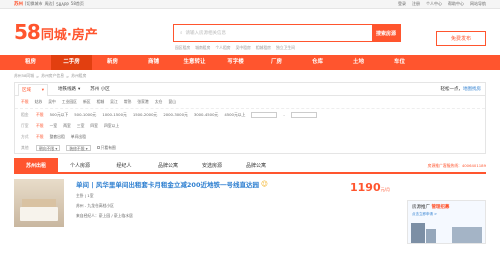 This screenshot has height=254, width=500. What do you see at coordinates (399, 62) in the screenshot?
I see `nav-item-parking: 车位` at bounding box center [399, 62].